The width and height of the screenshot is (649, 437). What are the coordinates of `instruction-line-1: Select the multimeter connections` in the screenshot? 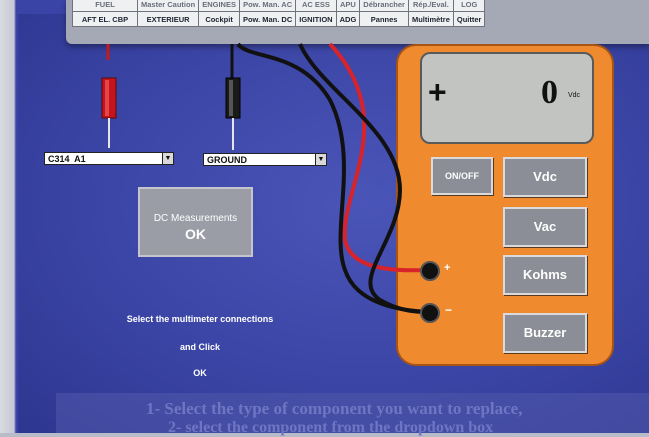 It's located at (200, 319).